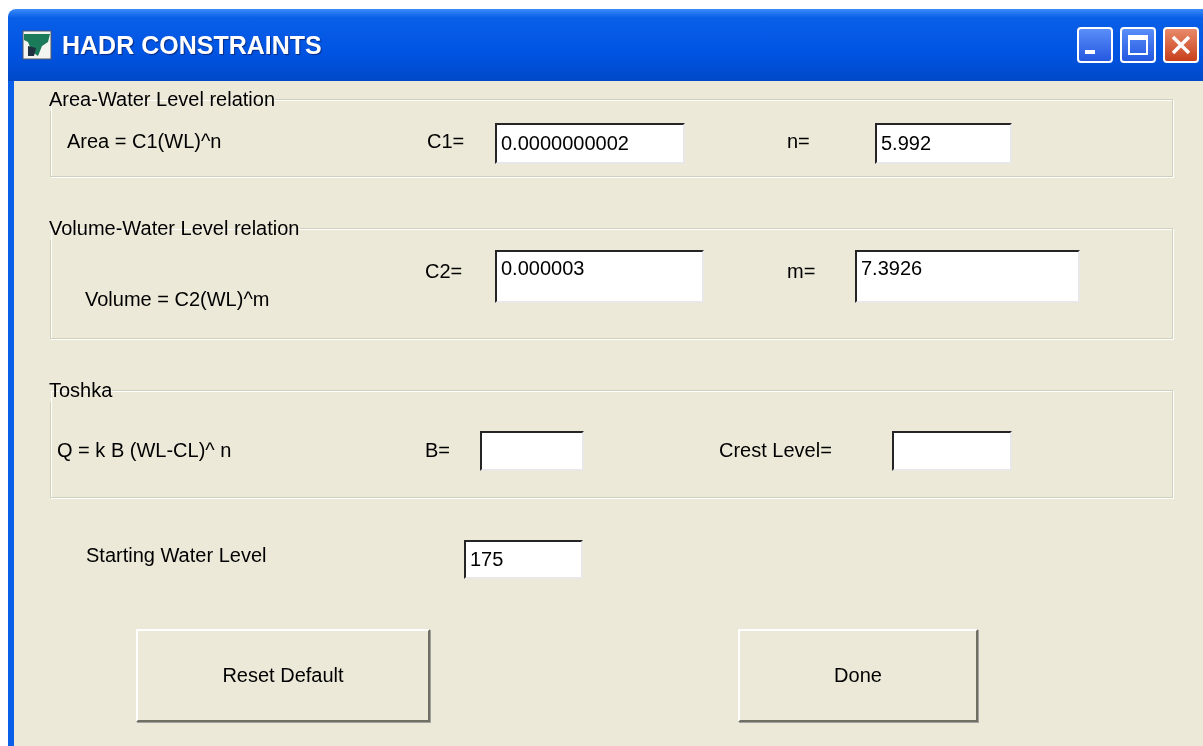 This screenshot has height=746, width=1203. What do you see at coordinates (438, 450) in the screenshot?
I see `field-label: B=` at bounding box center [438, 450].